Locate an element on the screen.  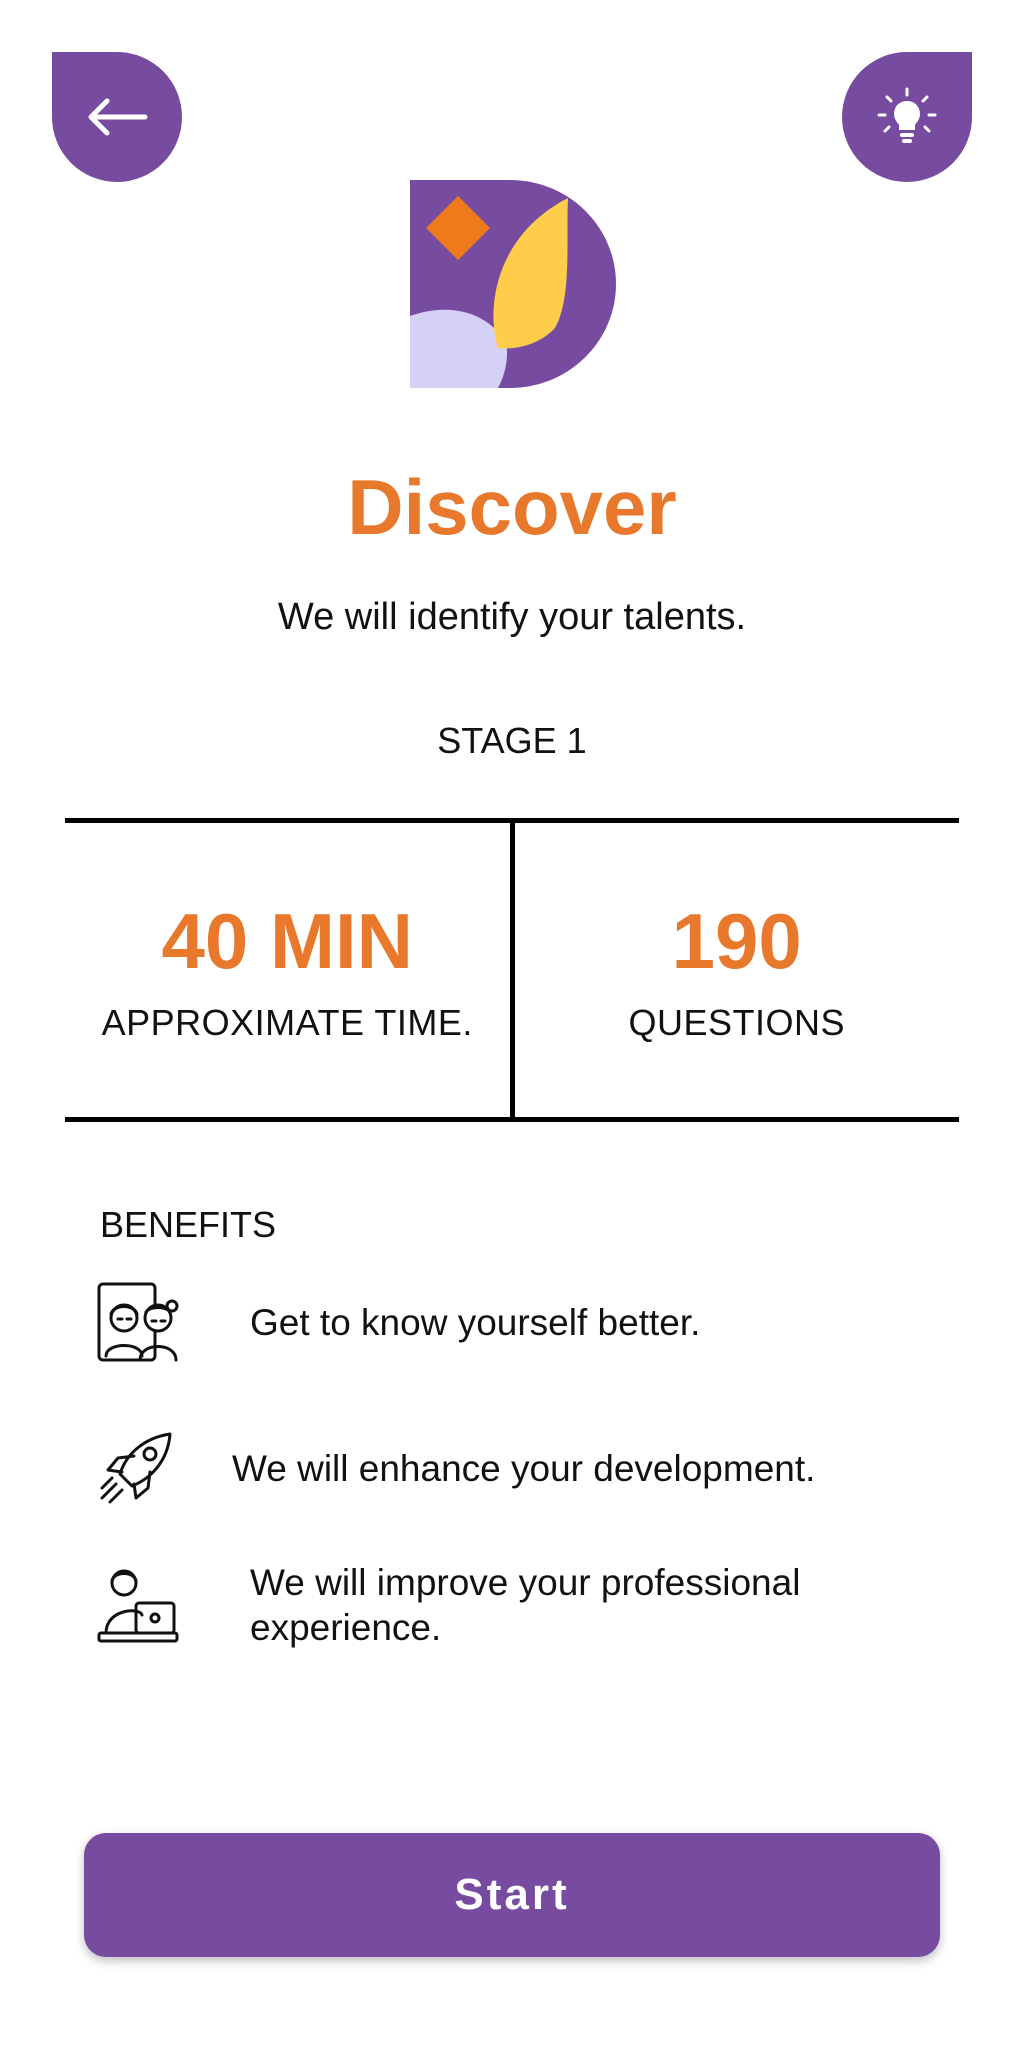
back-button is located at coordinates (117, 117).